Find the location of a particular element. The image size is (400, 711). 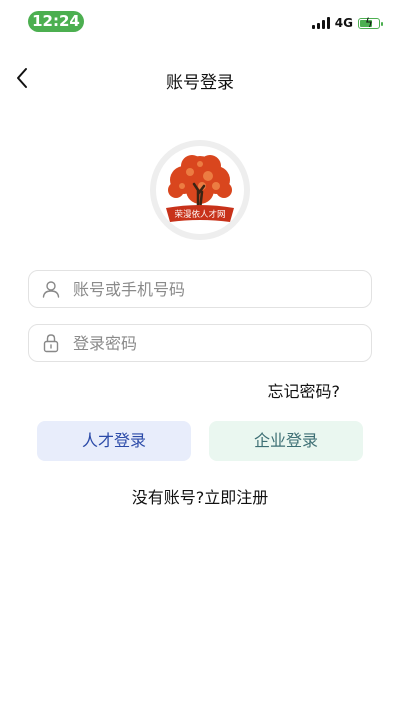

register-prompt: 没有账号? is located at coordinates (168, 497).